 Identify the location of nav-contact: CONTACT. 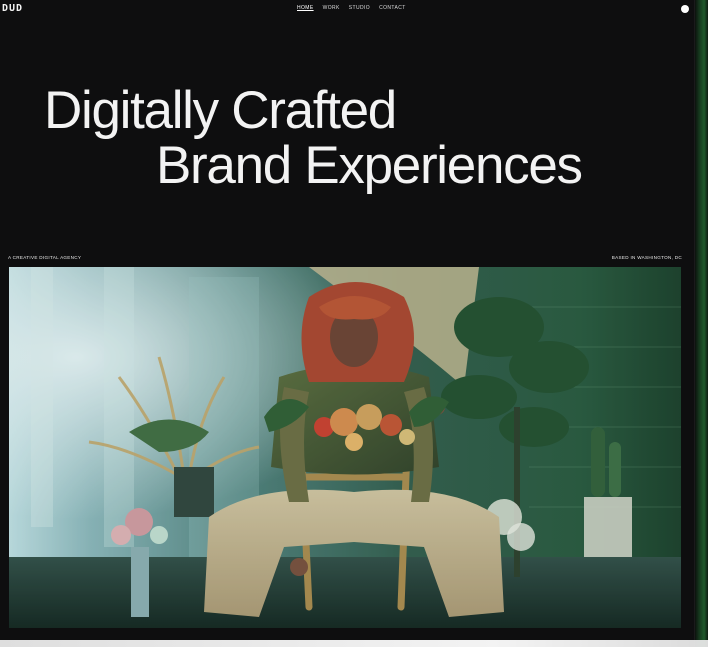
(392, 8).